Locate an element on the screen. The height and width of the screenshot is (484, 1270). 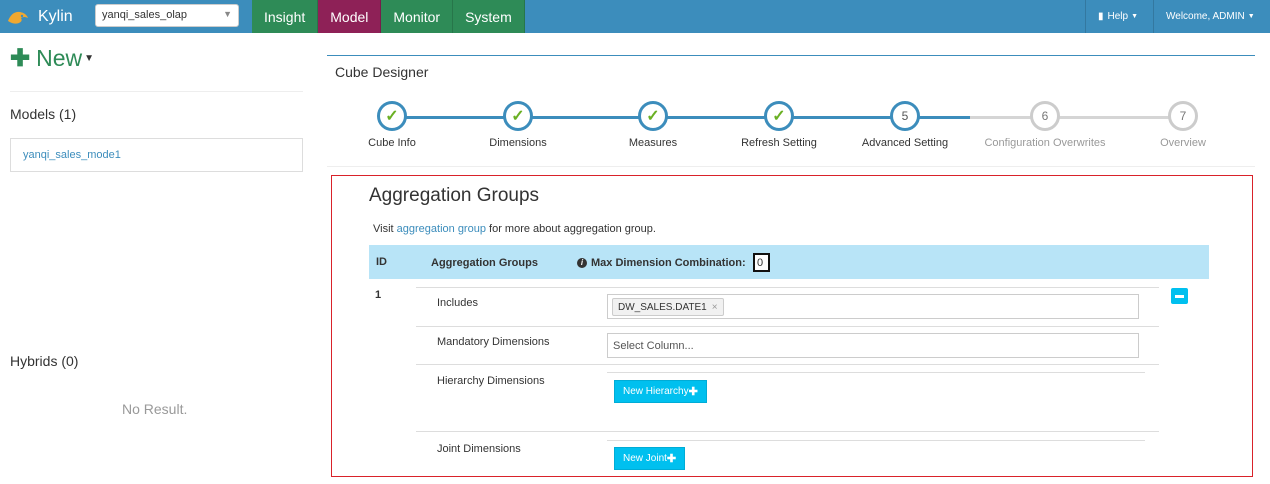
minus-icon is located at coordinates (1179, 296).